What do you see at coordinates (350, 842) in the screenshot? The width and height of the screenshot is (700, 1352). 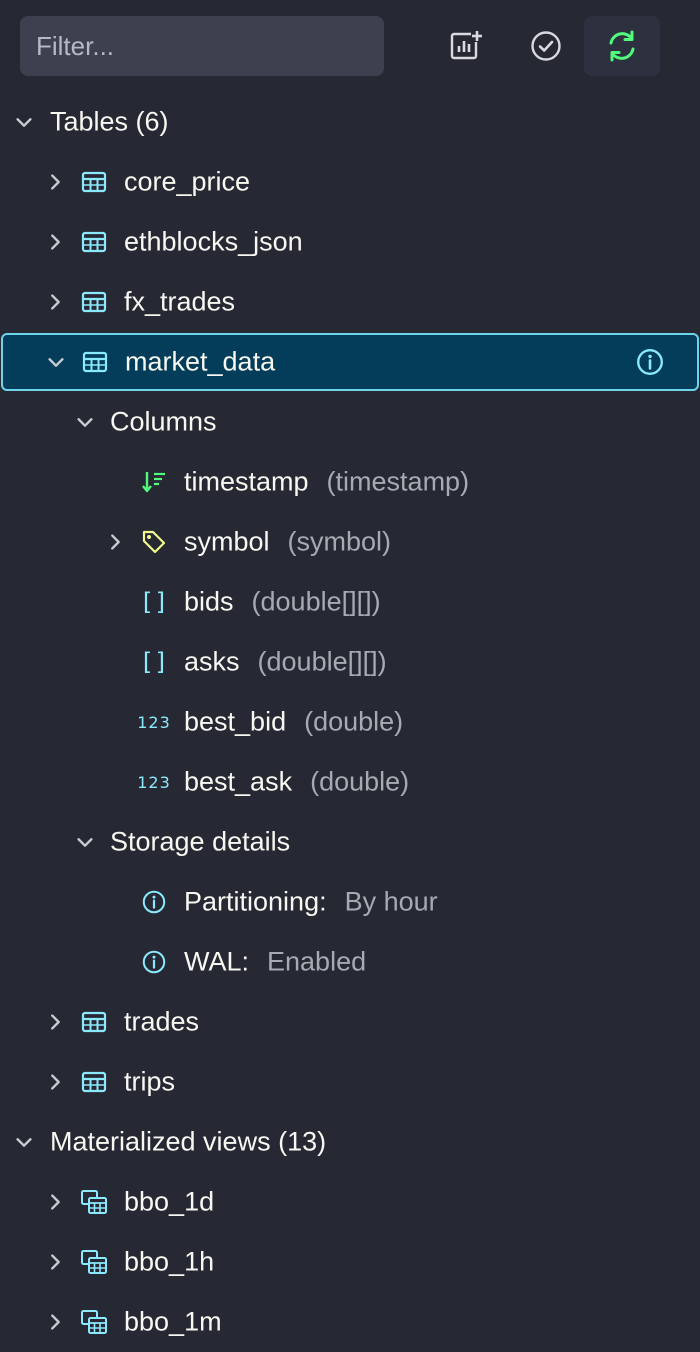 I see `storage-group-header: Storage details` at bounding box center [350, 842].